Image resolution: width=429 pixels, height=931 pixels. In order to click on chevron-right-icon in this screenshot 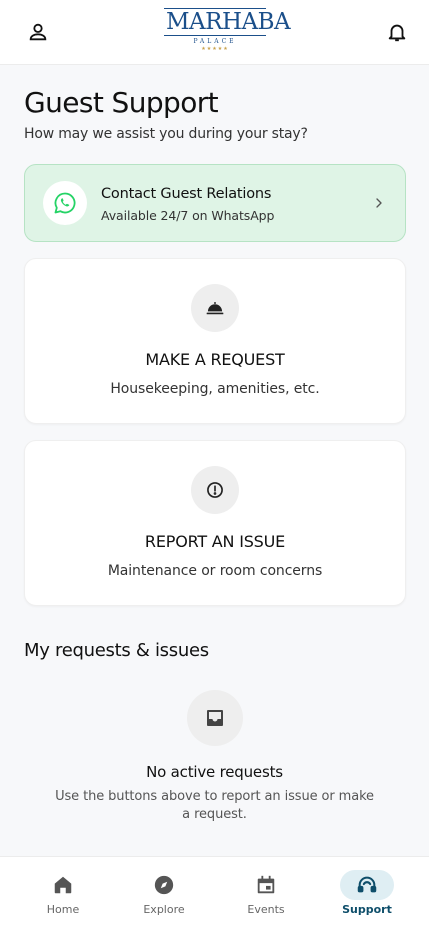, I will do `click(379, 203)`.